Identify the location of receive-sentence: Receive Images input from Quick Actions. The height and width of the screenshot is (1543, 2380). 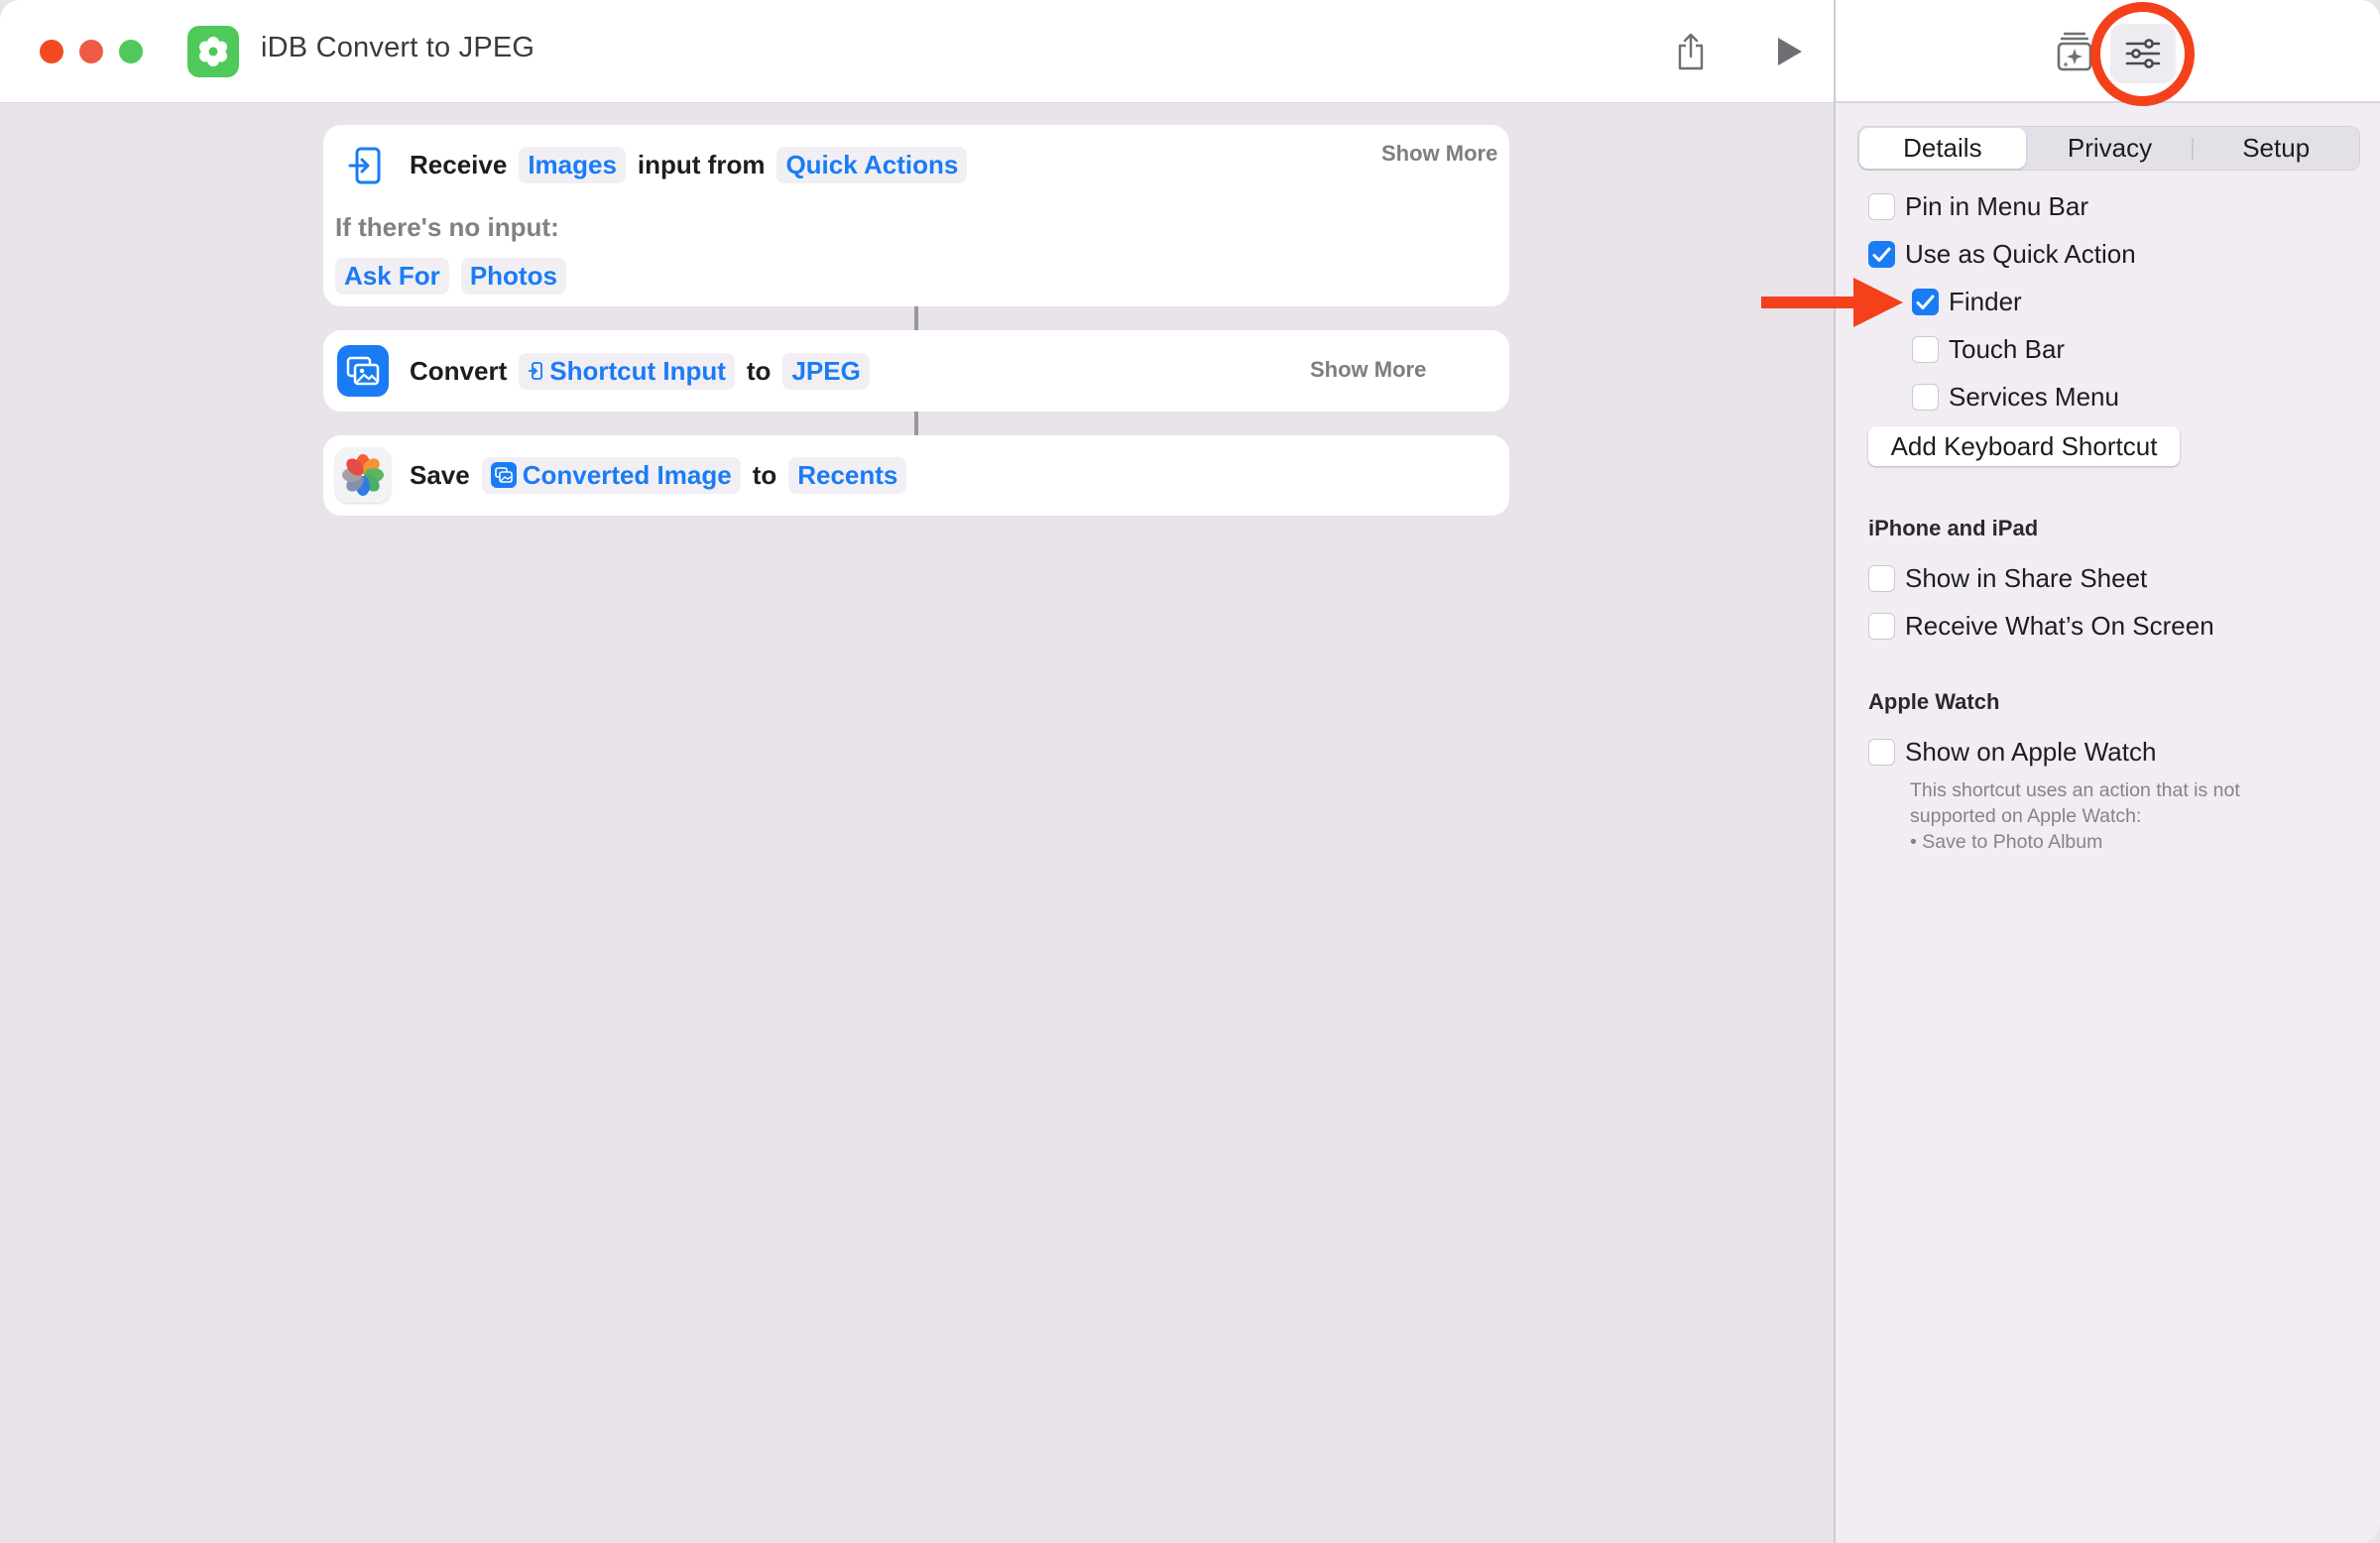
(694, 164).